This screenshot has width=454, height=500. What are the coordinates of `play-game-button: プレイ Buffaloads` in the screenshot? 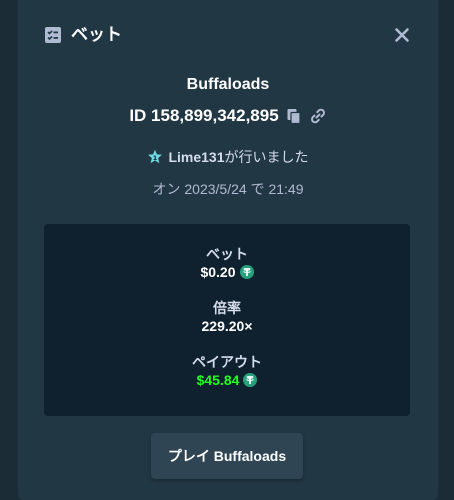 It's located at (227, 456).